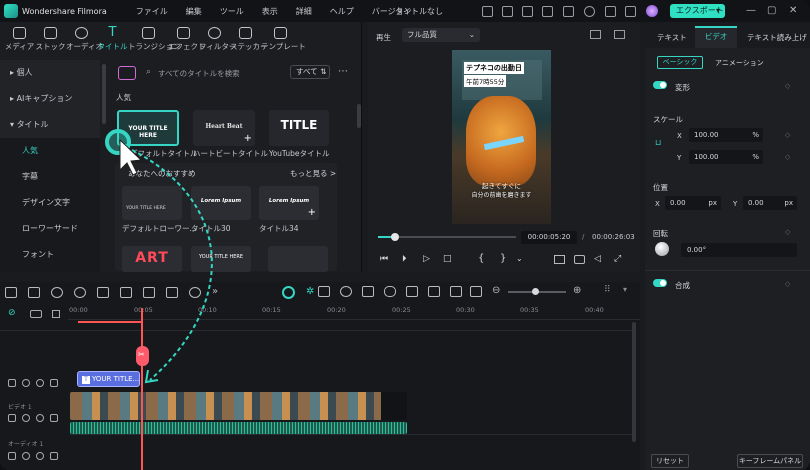 Image resolution: width=810 pixels, height=470 pixels. I want to click on drag-annotation, so click(159, 256).